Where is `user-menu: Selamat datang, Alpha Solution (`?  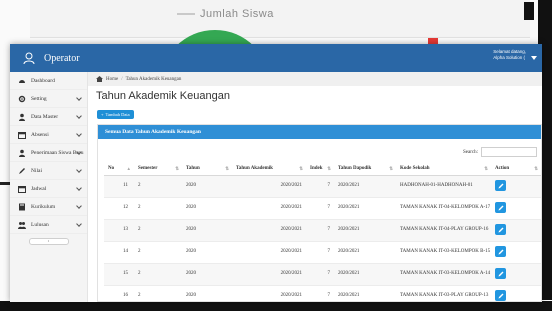
user-menu: Selamat datang, Alpha Solution ( is located at coordinates (509, 54).